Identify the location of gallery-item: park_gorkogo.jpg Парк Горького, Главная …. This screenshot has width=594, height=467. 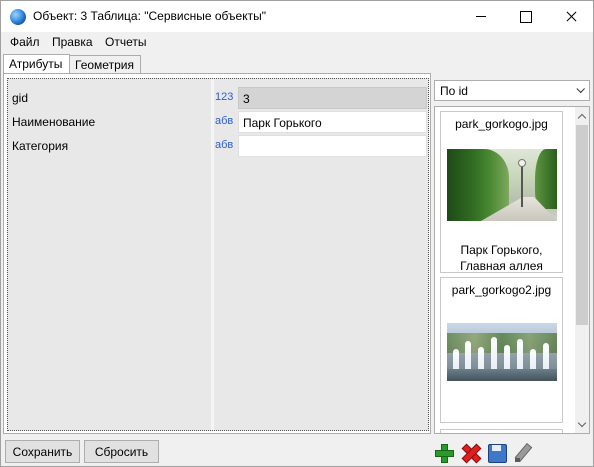
(501, 192).